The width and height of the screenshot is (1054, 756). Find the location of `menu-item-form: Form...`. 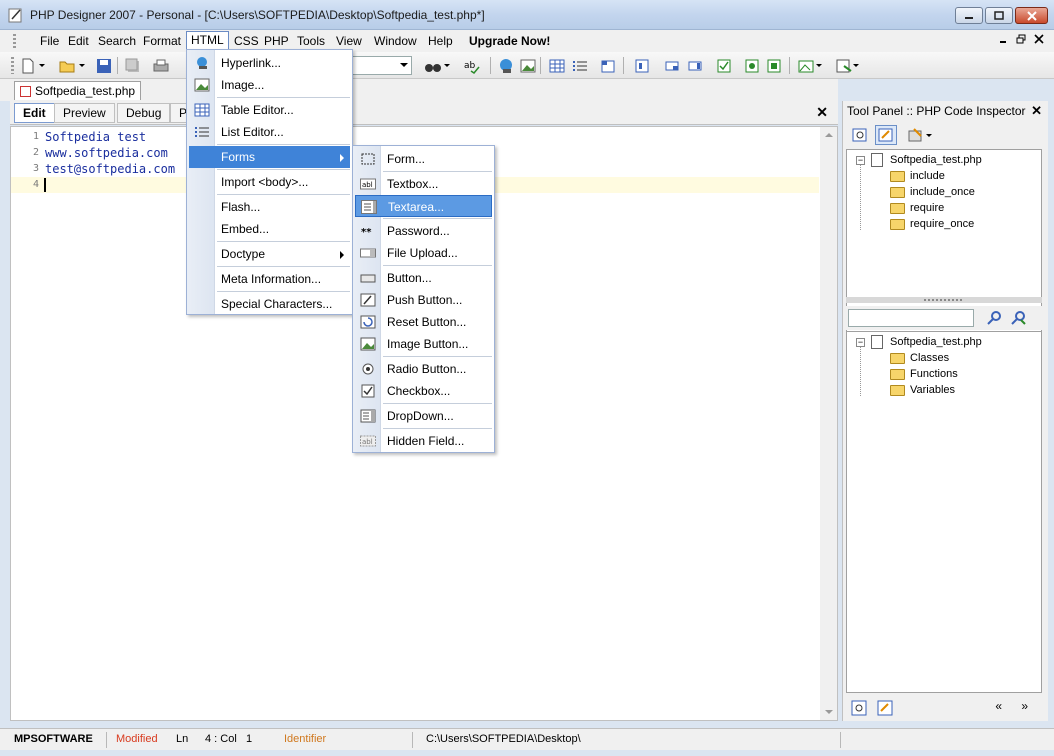

menu-item-form: Form... is located at coordinates (423, 159).